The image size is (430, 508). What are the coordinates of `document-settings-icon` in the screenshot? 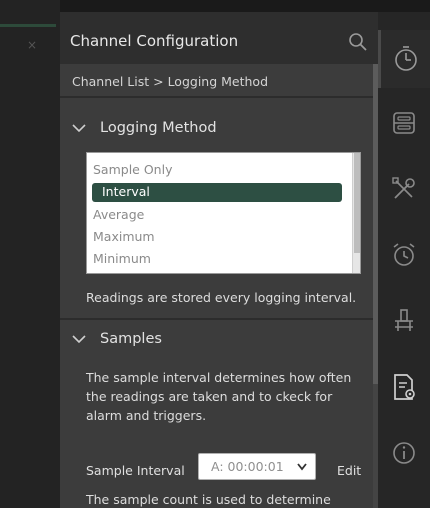 It's located at (404, 387).